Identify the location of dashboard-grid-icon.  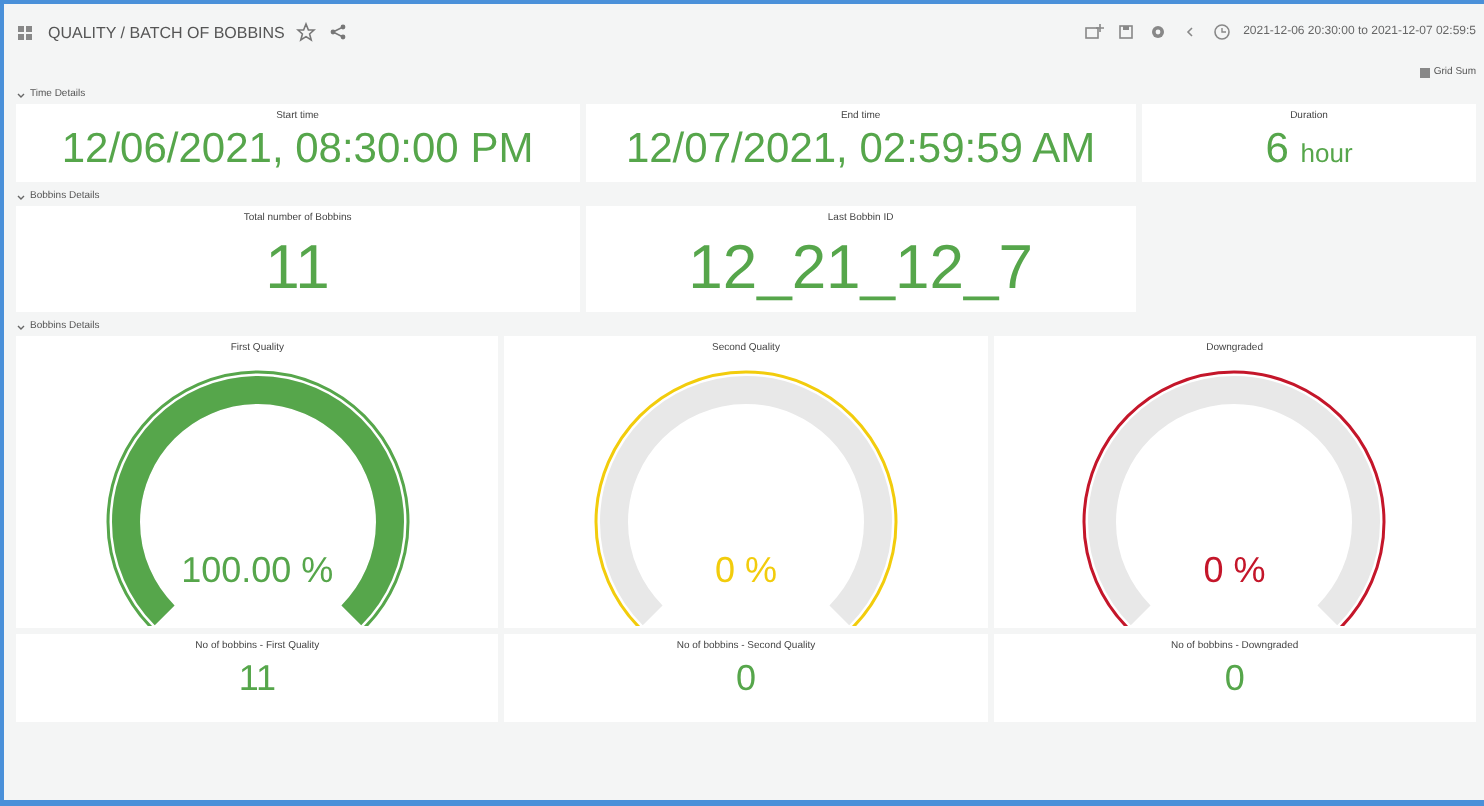
(26, 32).